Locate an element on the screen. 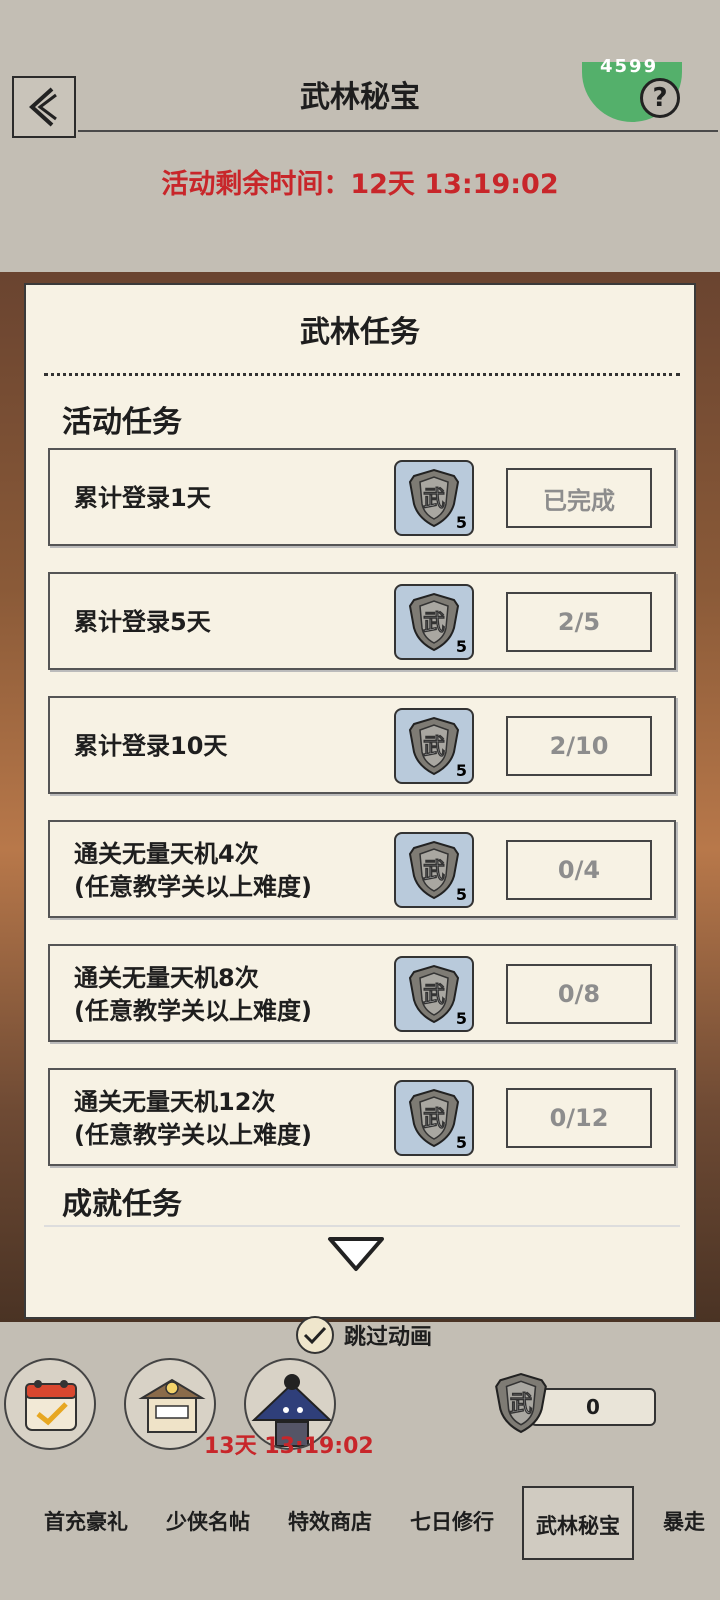 The height and width of the screenshot is (1600, 720). task-row: 通关无量天机12次 (任意教学关以上难度) 武 5 0/12 is located at coordinates (362, 1117).